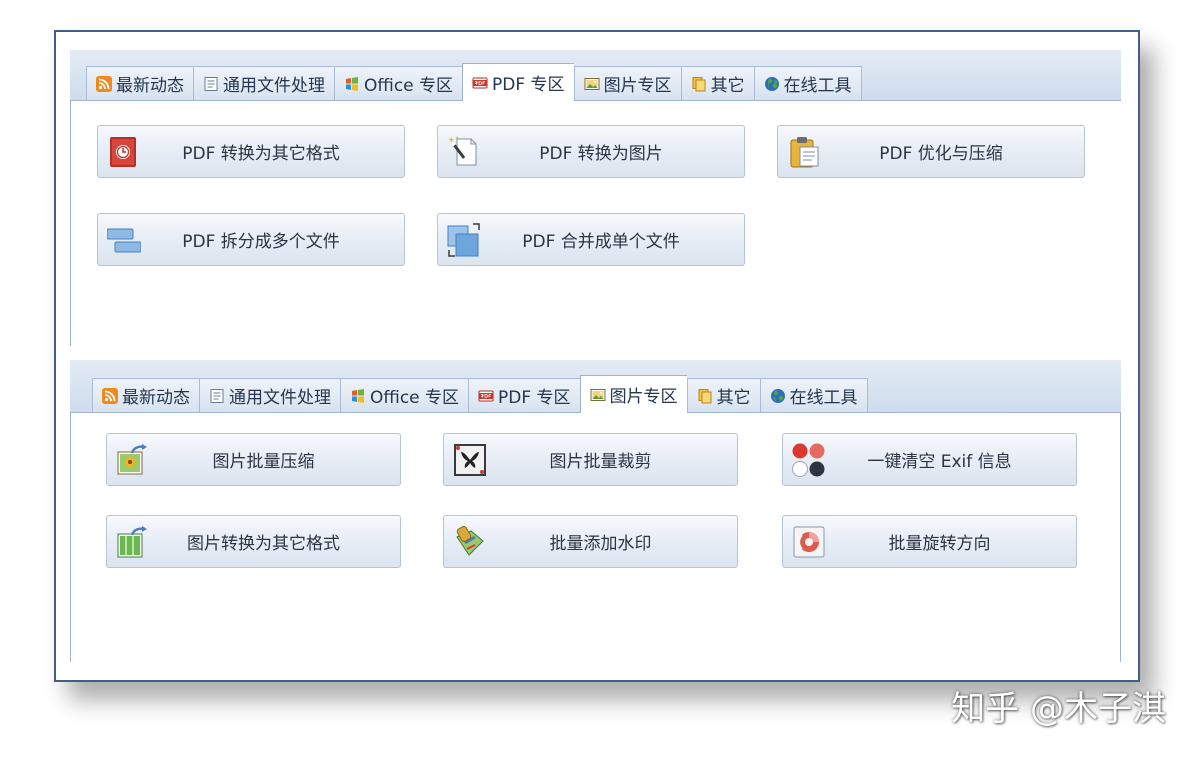  What do you see at coordinates (601, 154) in the screenshot?
I see `button-label: PDF 转换为图片` at bounding box center [601, 154].